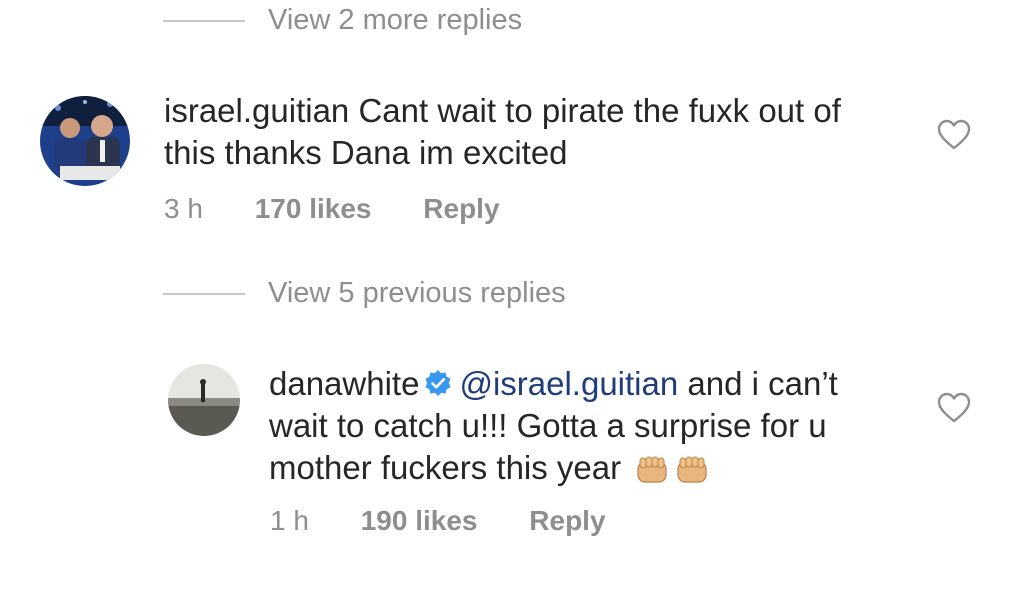 Image resolution: width=1024 pixels, height=589 pixels. Describe the element at coordinates (204, 400) in the screenshot. I see `avatar-danawhite` at that location.